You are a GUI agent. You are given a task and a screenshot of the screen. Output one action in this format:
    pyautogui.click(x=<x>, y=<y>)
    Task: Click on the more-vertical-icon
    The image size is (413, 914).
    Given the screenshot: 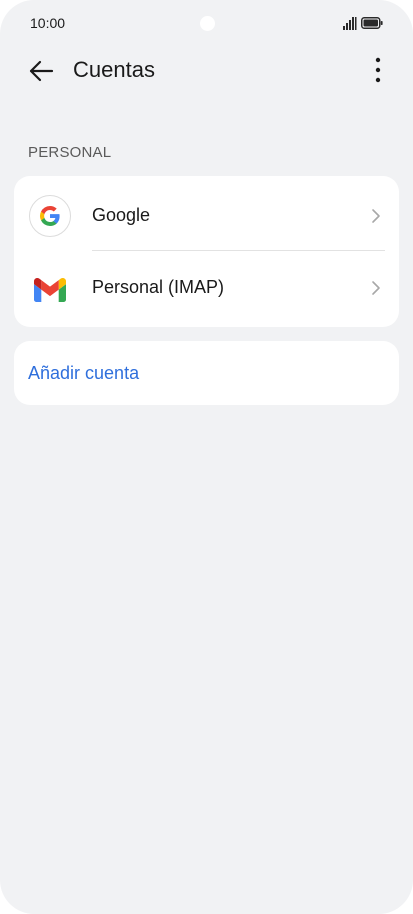 What is the action you would take?
    pyautogui.click(x=378, y=70)
    